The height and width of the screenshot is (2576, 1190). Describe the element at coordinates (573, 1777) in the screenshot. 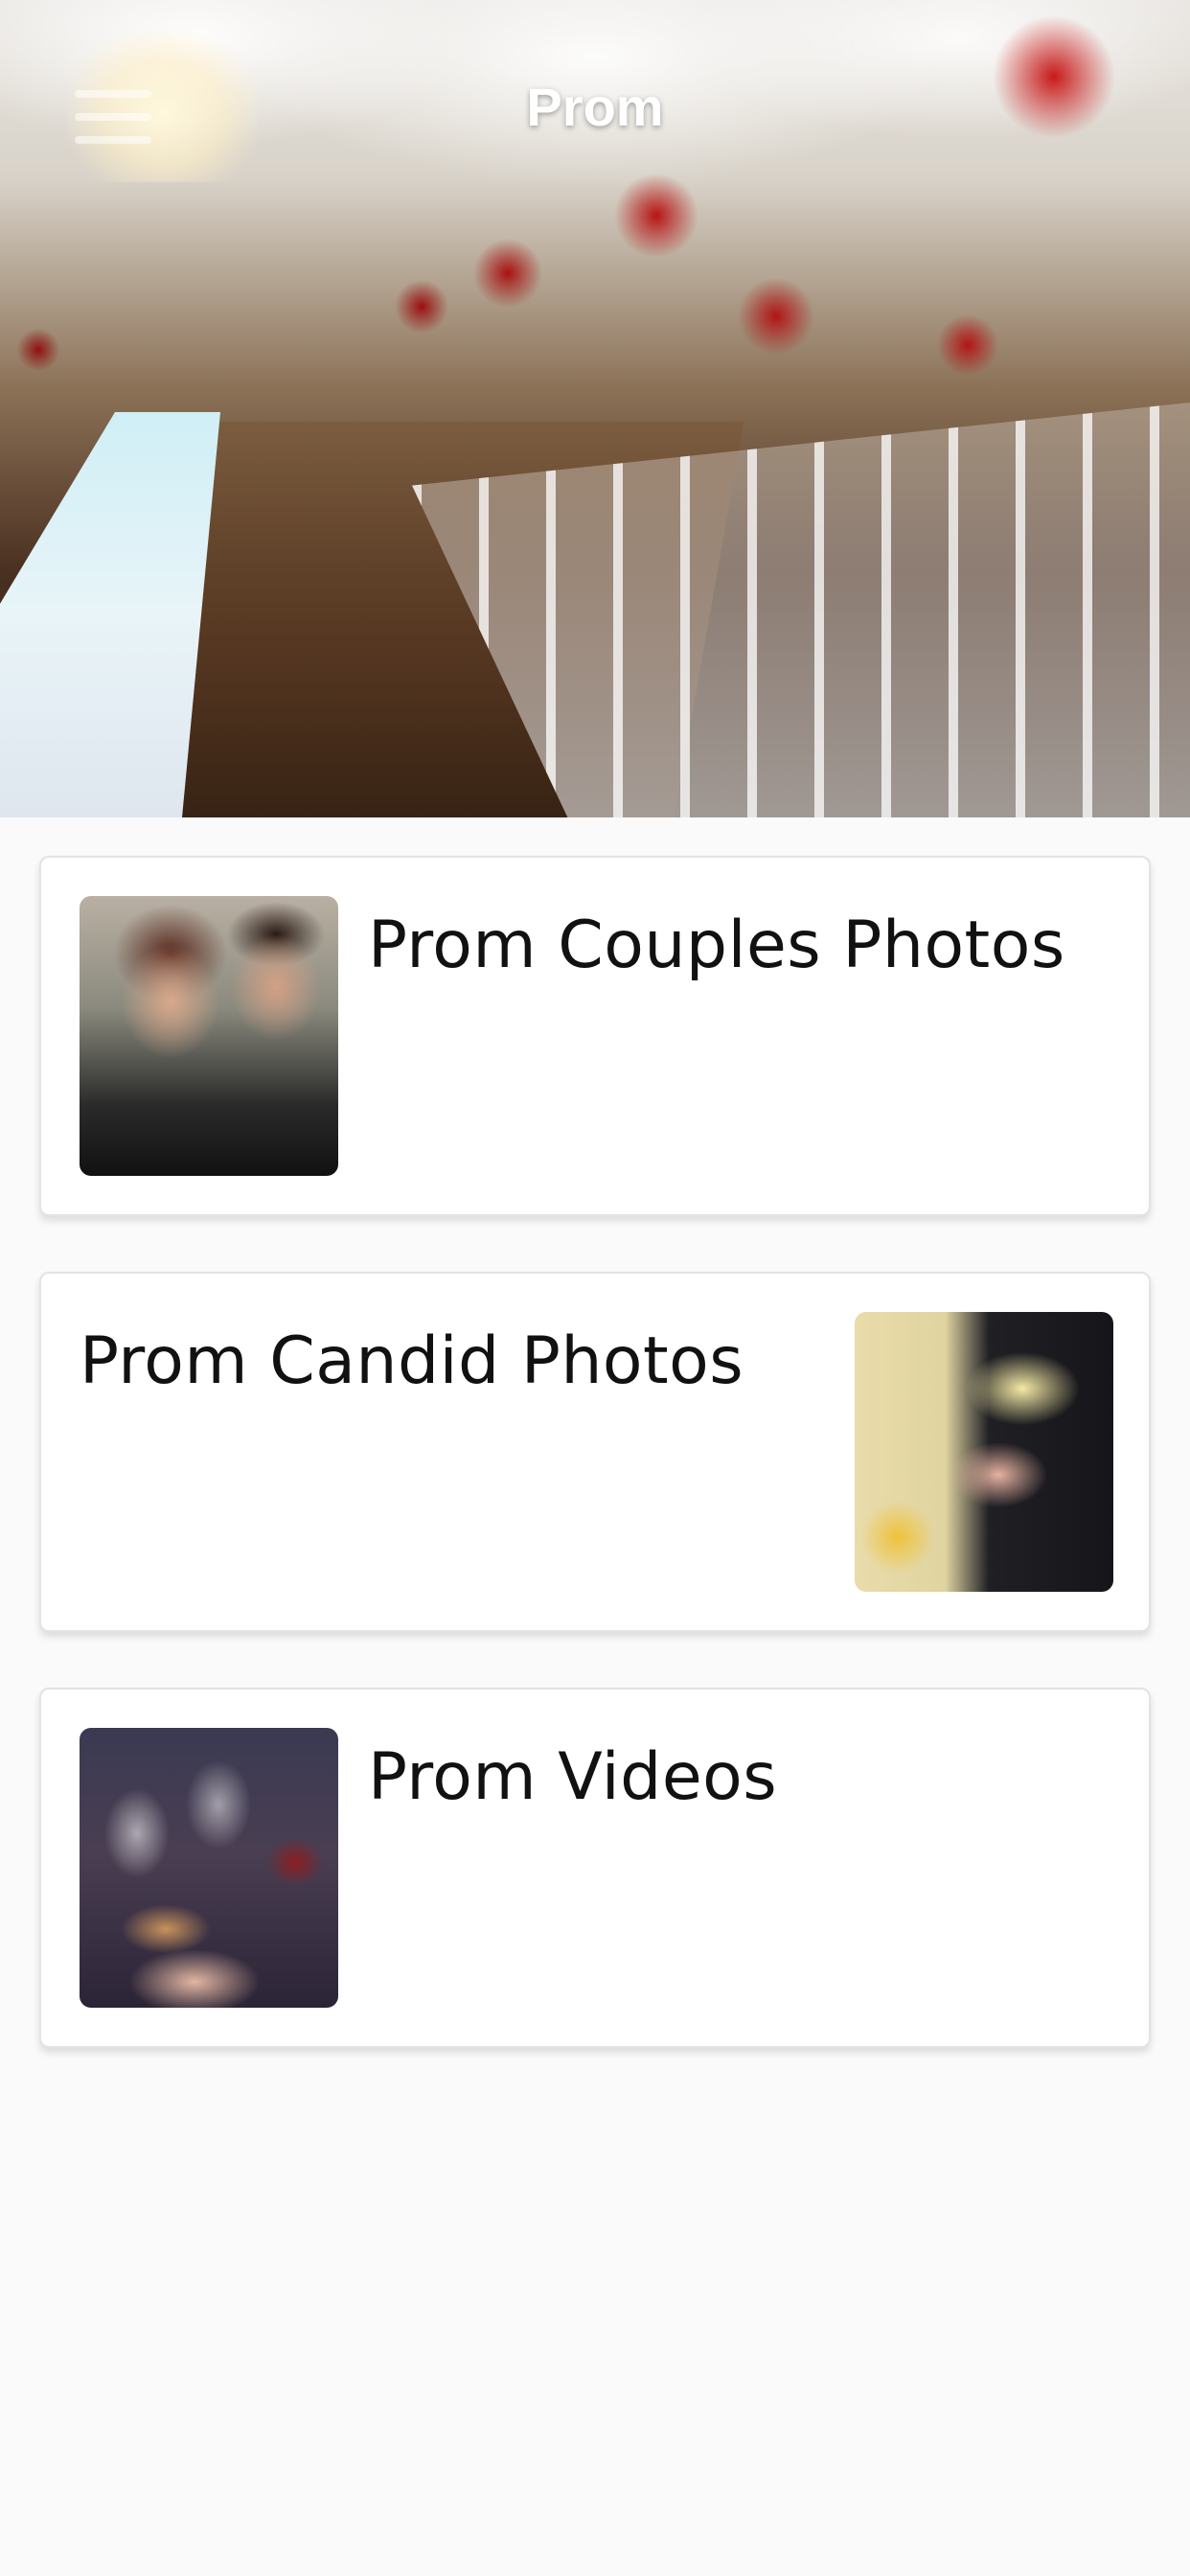

I see `card-title: Prom Videos` at that location.